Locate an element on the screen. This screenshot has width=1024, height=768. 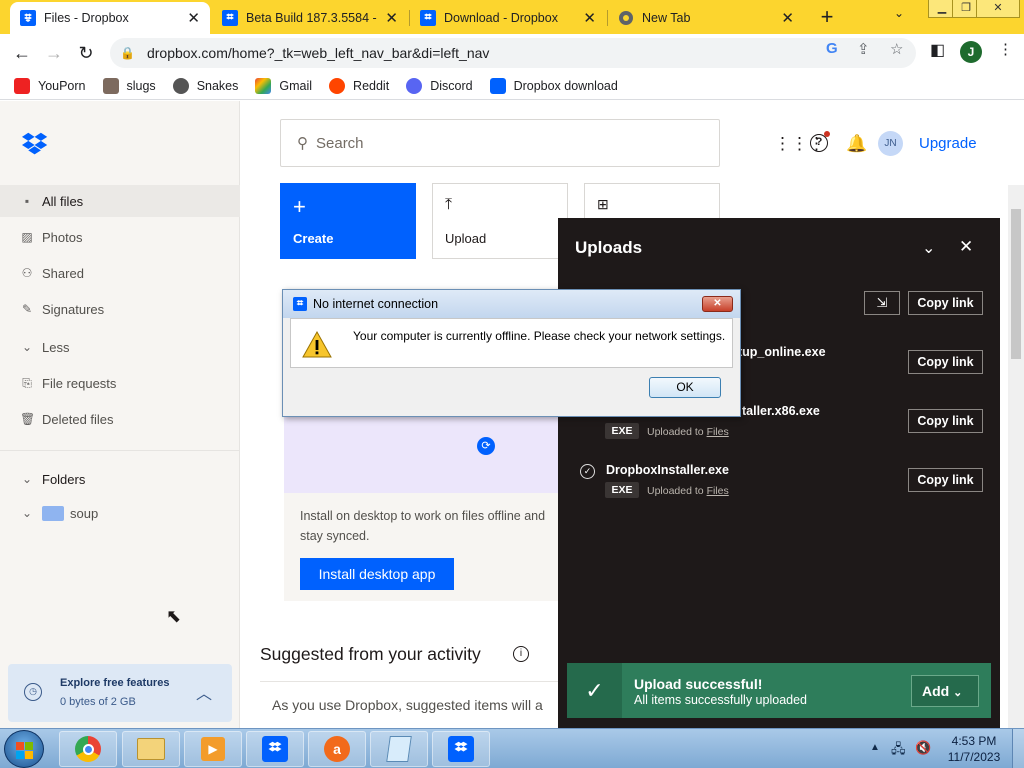
bookmark-discord: Discord is located at coordinates (439, 85).